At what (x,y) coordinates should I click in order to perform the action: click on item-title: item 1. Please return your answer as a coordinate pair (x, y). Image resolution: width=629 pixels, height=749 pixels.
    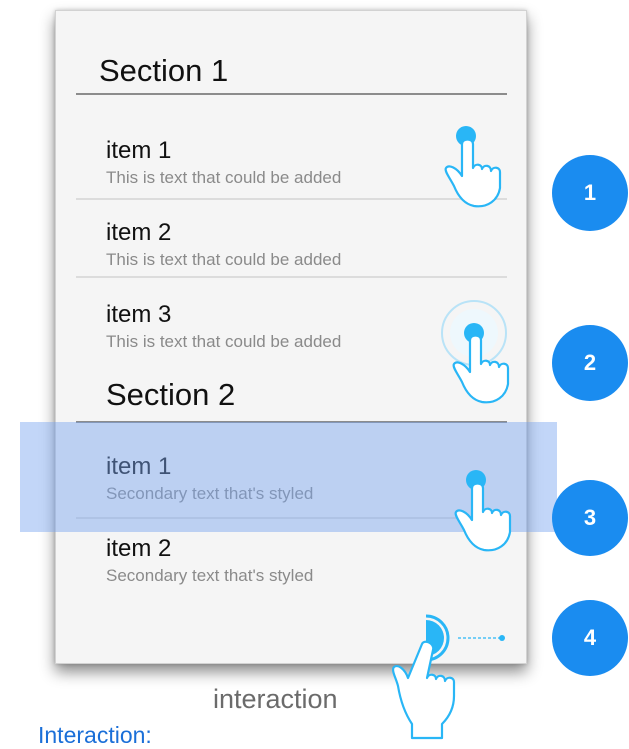
    Looking at the image, I should click on (139, 150).